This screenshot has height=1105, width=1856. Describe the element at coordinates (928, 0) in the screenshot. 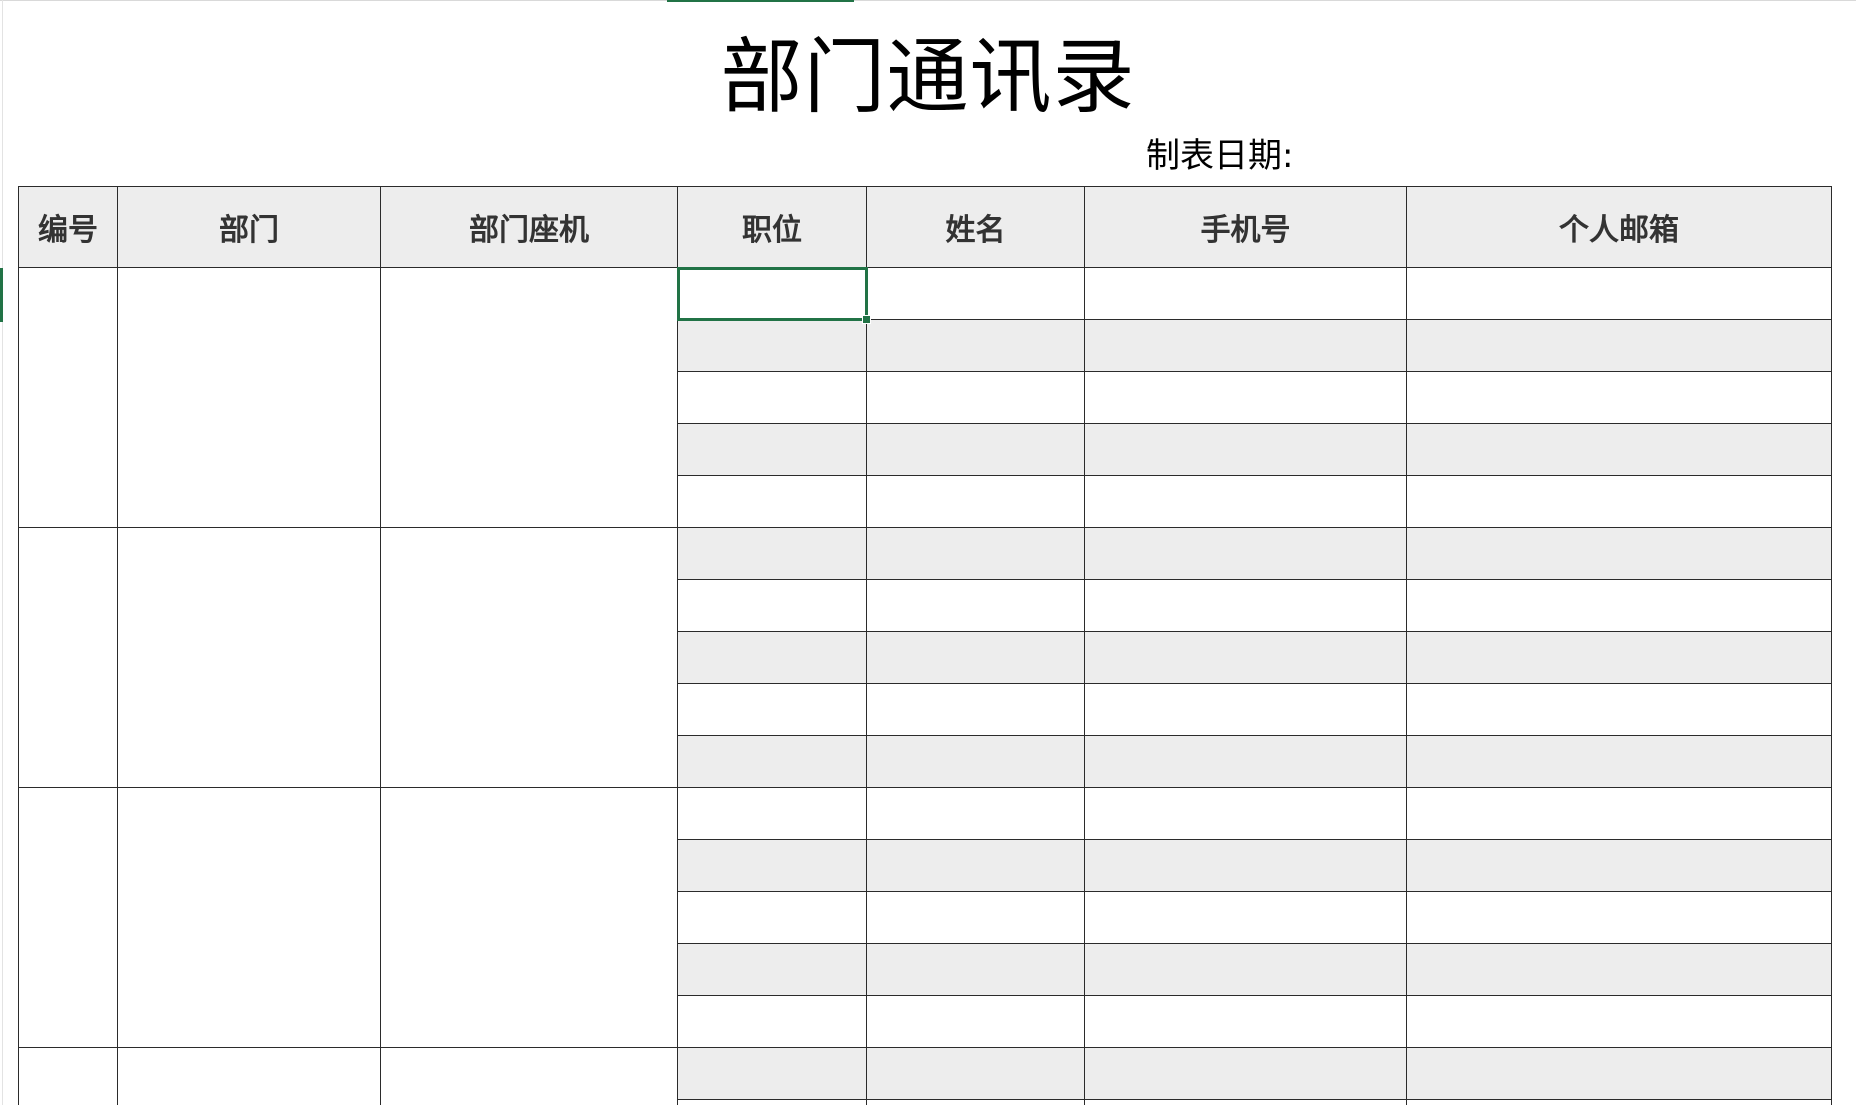

I see `sheet-top-border` at that location.